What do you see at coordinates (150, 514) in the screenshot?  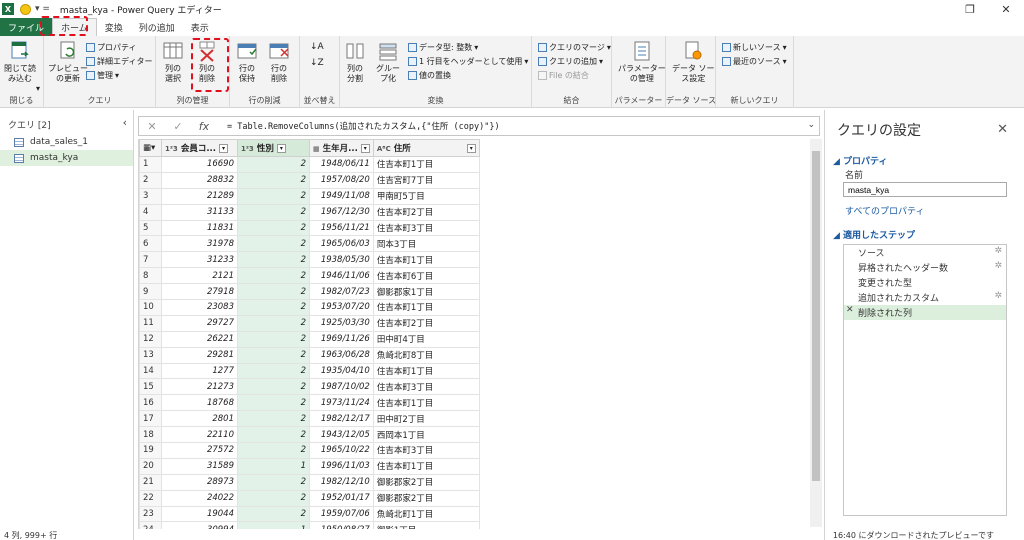 I see `row-number: 23` at bounding box center [150, 514].